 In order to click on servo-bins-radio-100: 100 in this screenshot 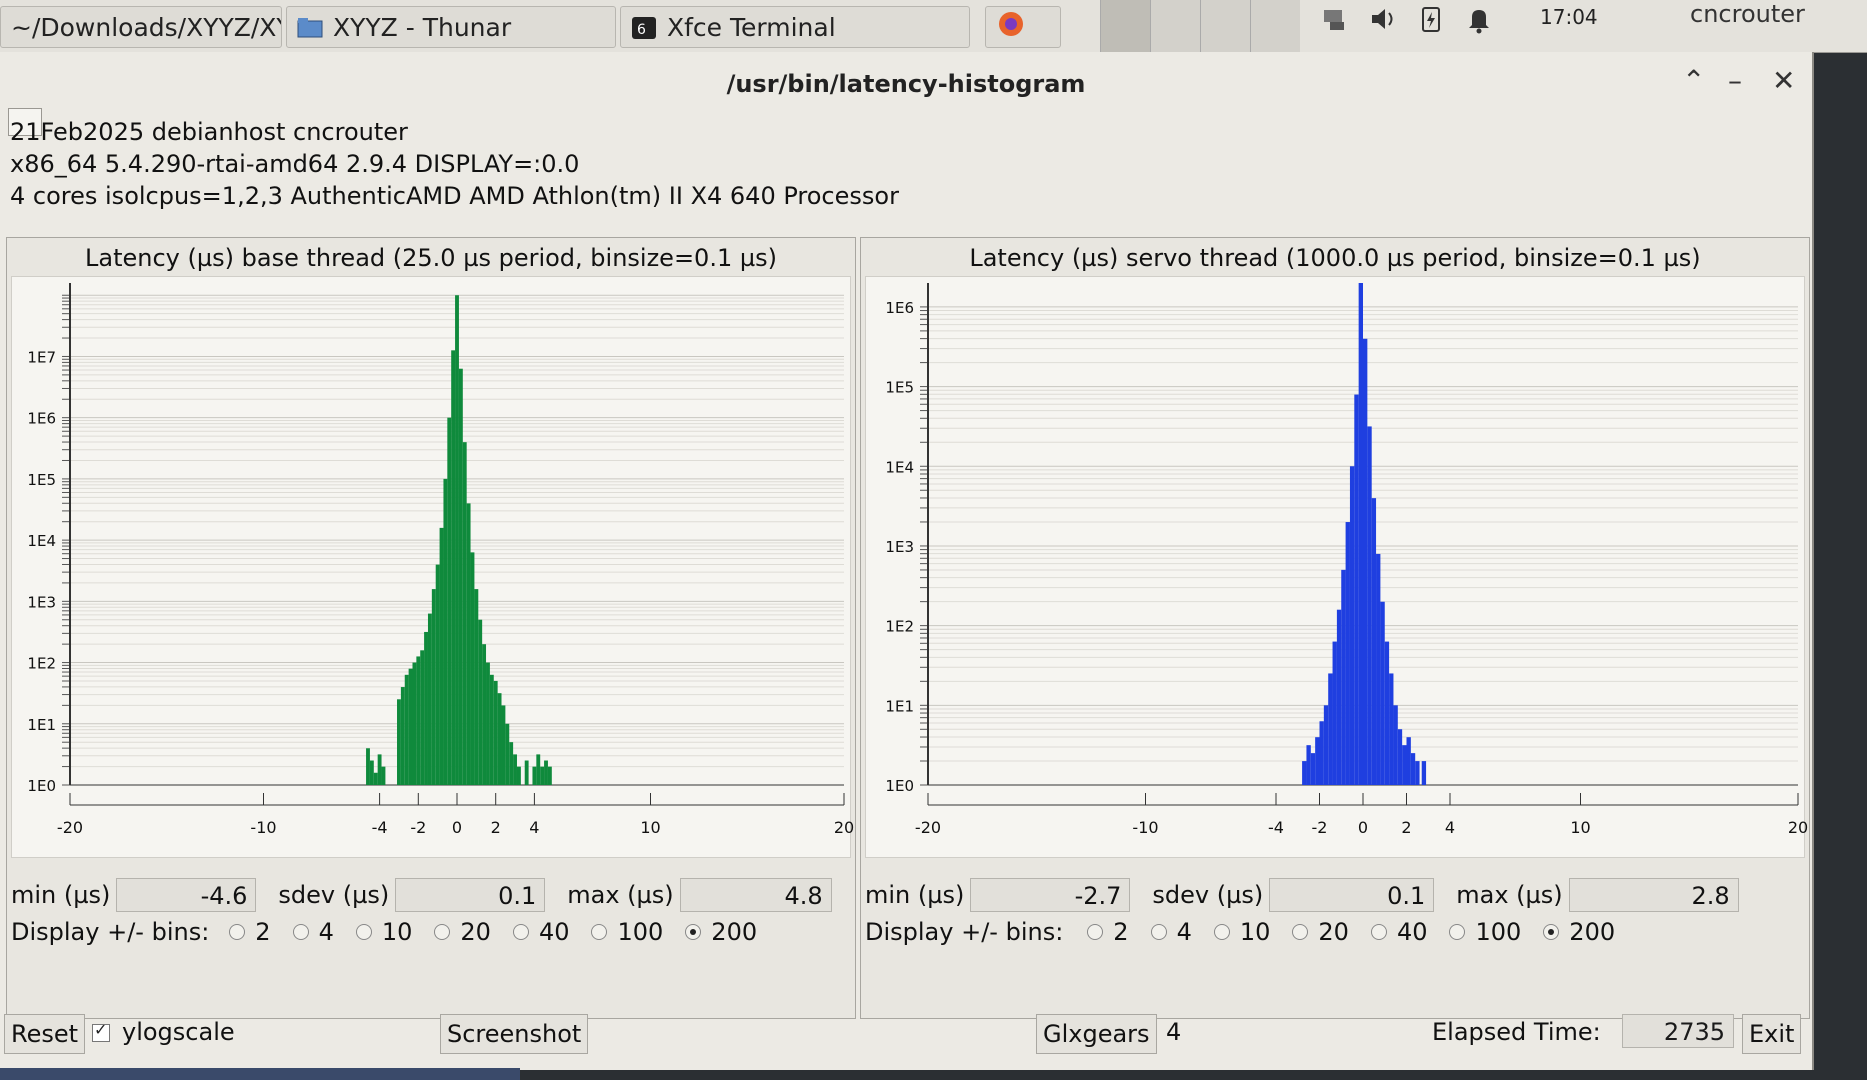, I will do `click(1485, 932)`.